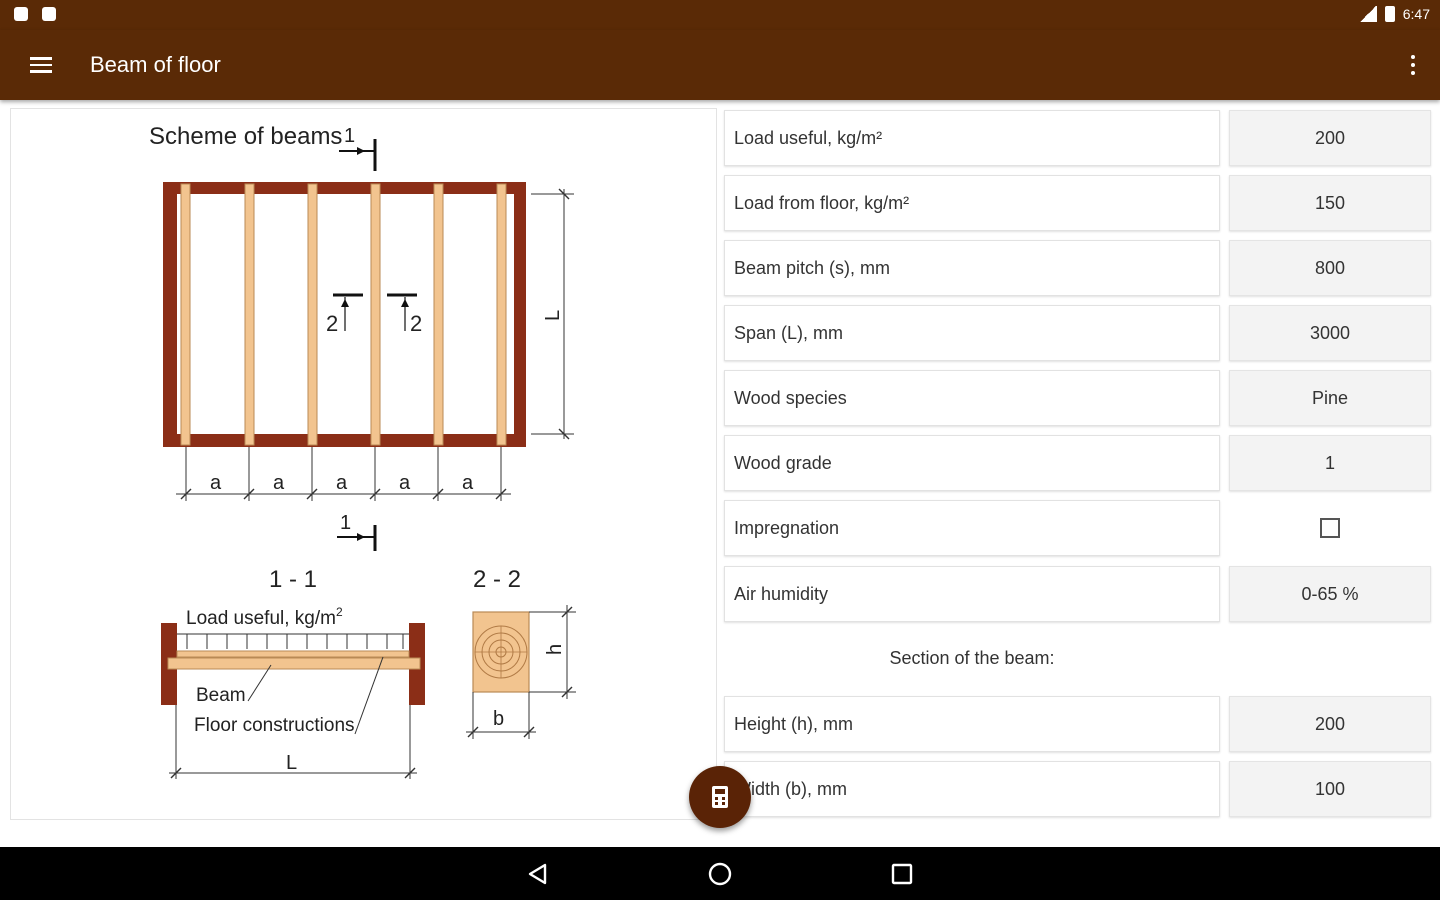  I want to click on signal-icon, so click(1367, 14).